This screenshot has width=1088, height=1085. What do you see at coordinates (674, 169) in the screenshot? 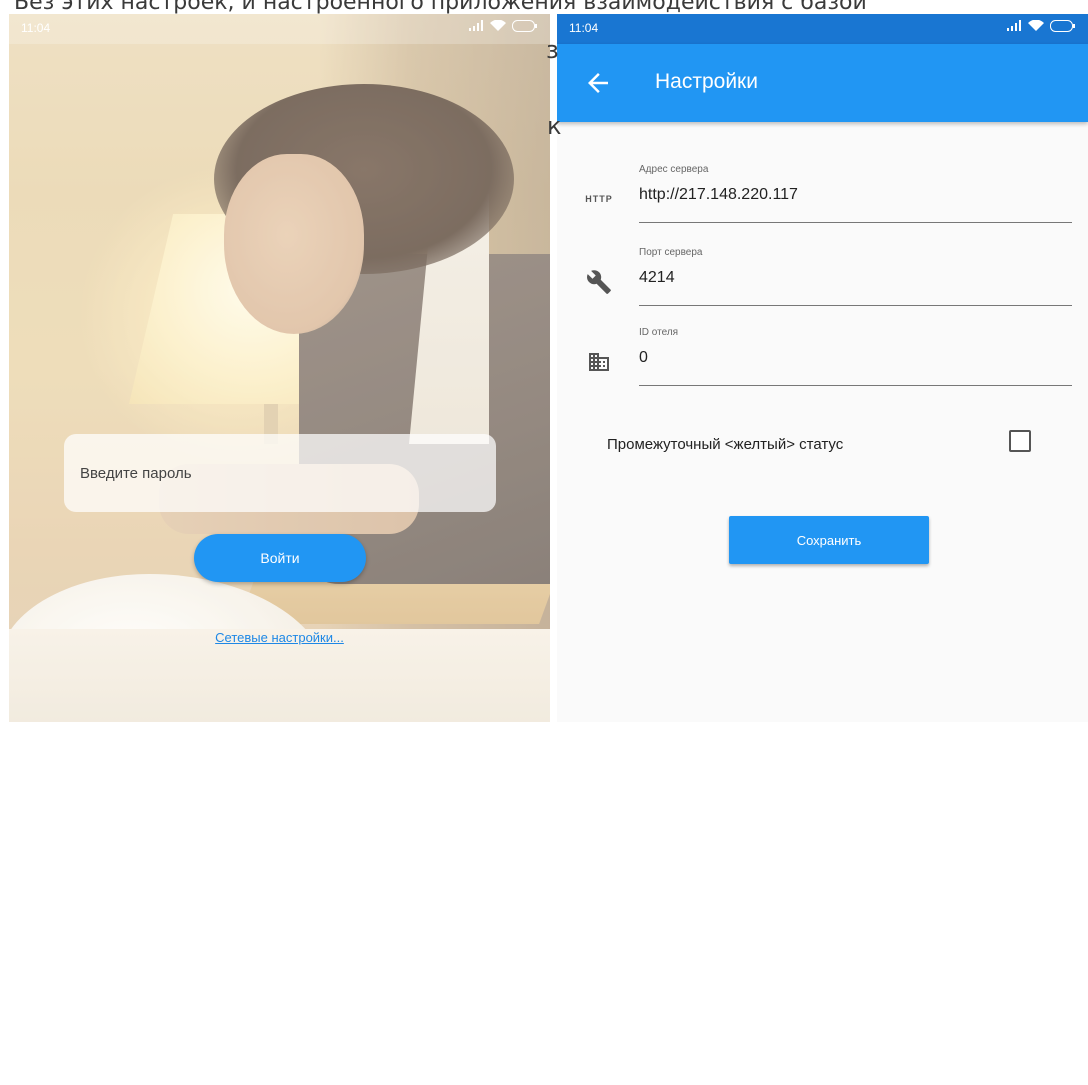
I see `server-address-label: Адрес сервера` at bounding box center [674, 169].